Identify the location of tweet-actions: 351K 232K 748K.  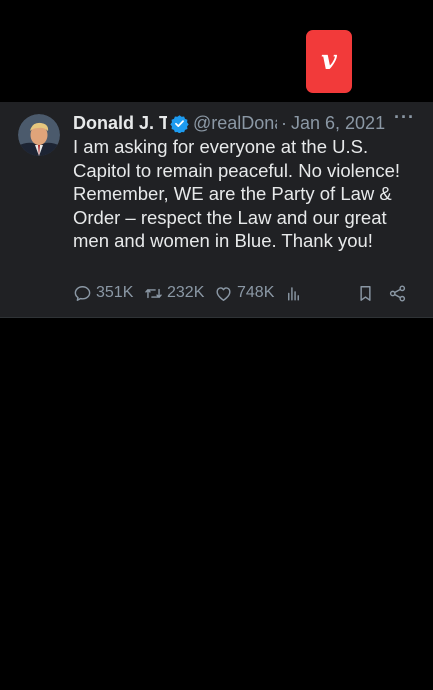
(248, 293).